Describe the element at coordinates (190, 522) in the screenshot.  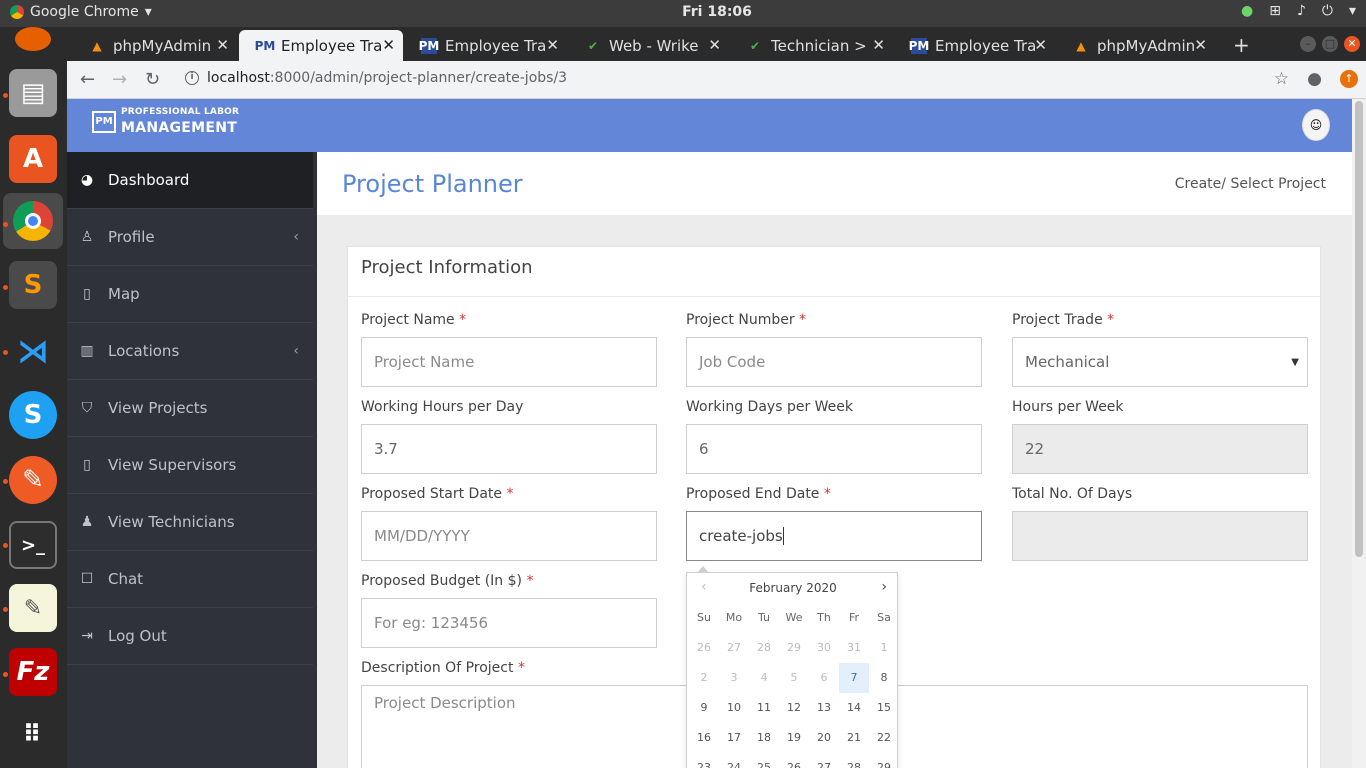
I see `sidebar-item-view-technicians: ♟ View Technicians` at that location.